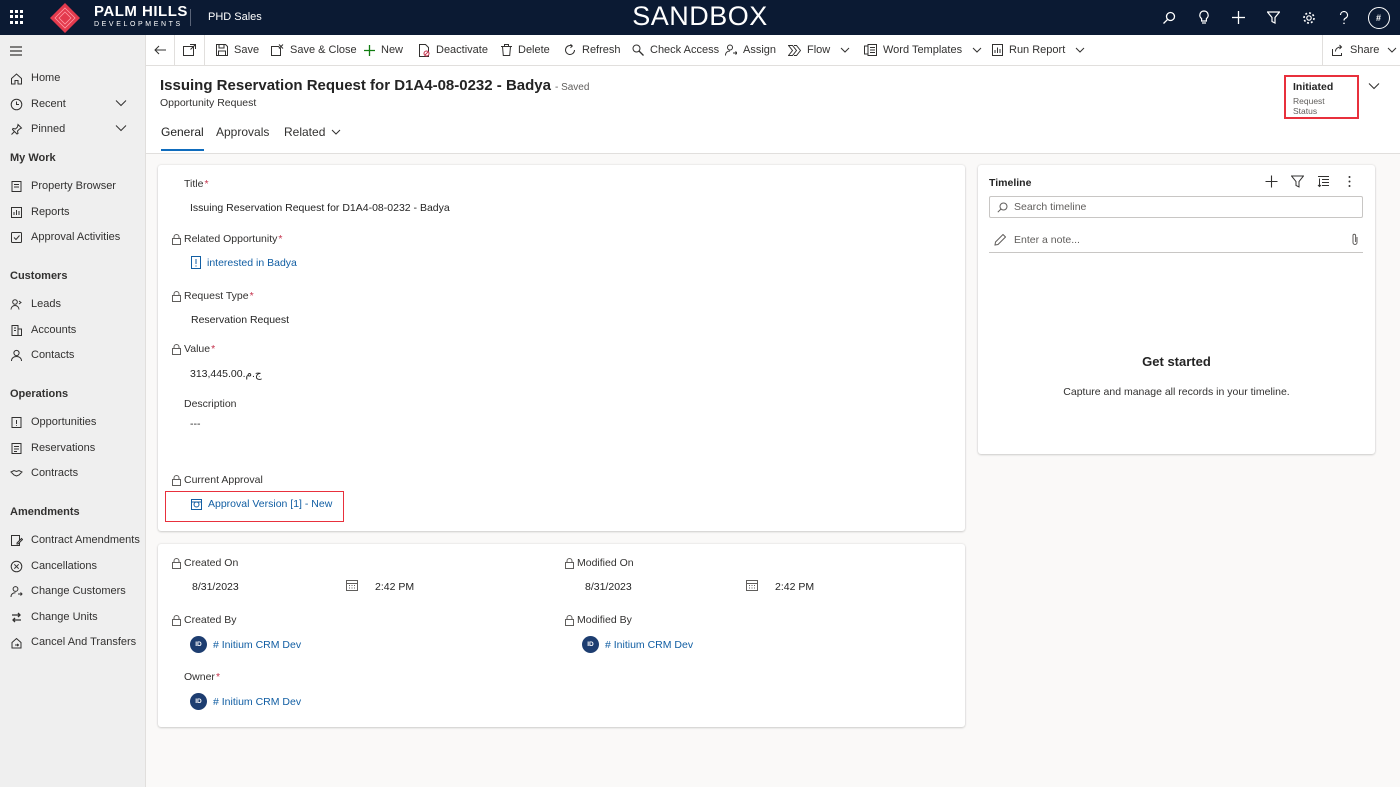  Describe the element at coordinates (1203, 17) in the screenshot. I see `lightbulb-icon` at that location.